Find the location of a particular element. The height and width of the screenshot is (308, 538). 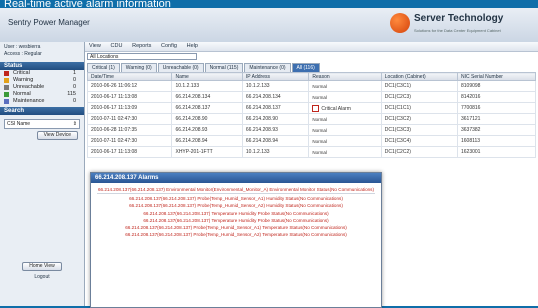

cell-name: 66.214.208.90 is located at coordinates (207, 119).